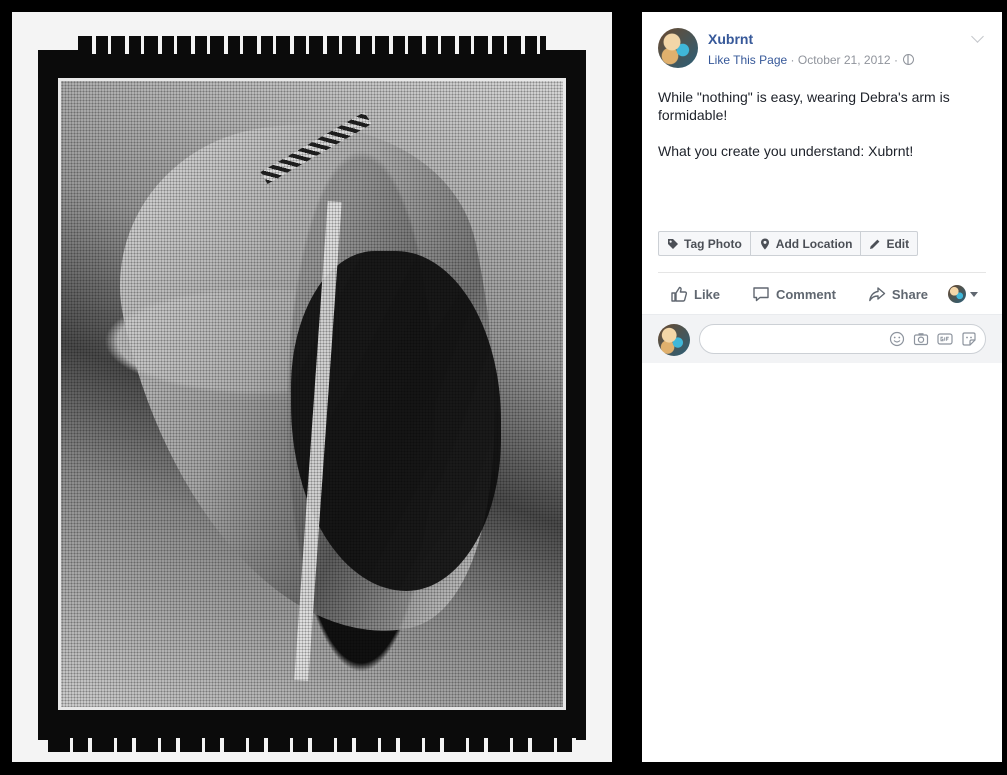 Image resolution: width=1007 pixels, height=775 pixels. I want to click on like-button: Like, so click(695, 294).